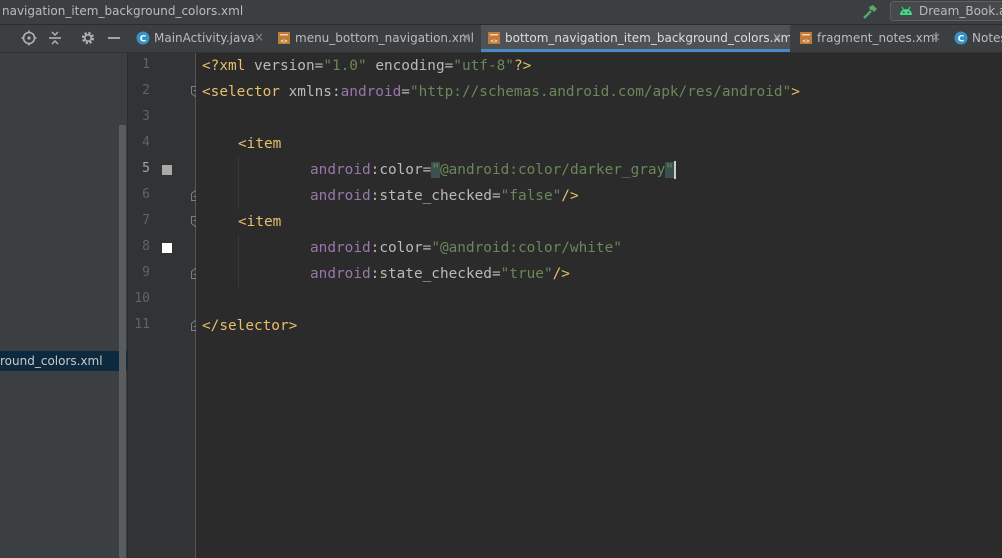  What do you see at coordinates (88, 38) in the screenshot?
I see `gear-icon` at bounding box center [88, 38].